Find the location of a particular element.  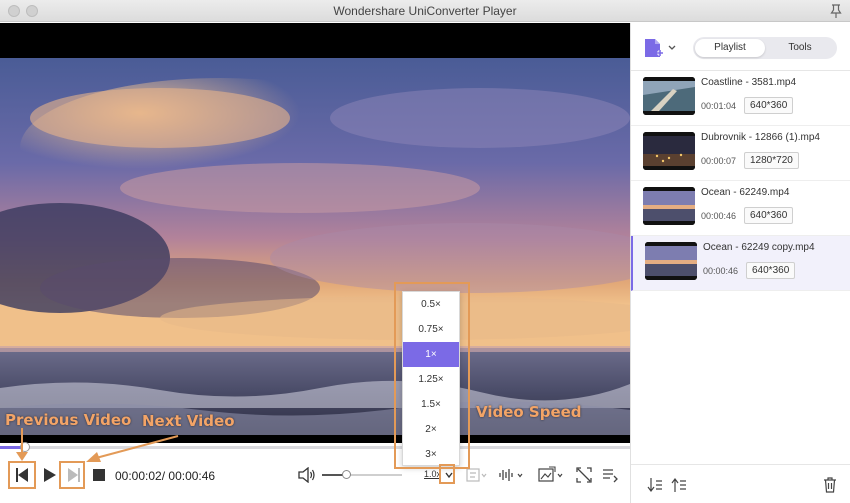

sidebar-tabs: Playlist Tools is located at coordinates (765, 48).